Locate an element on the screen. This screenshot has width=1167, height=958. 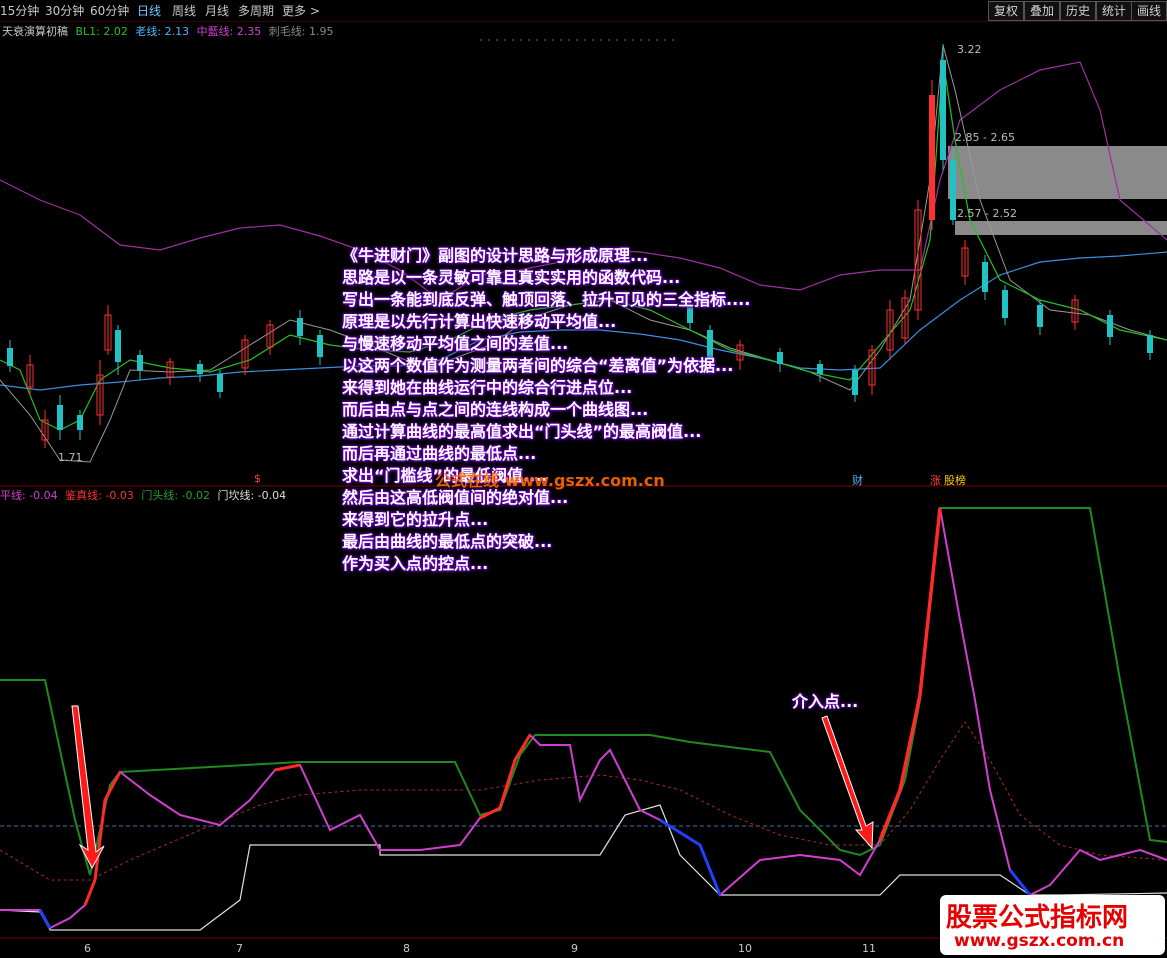
legend-threshold-line: 门坎线: -0.04 is located at coordinates (252, 495).